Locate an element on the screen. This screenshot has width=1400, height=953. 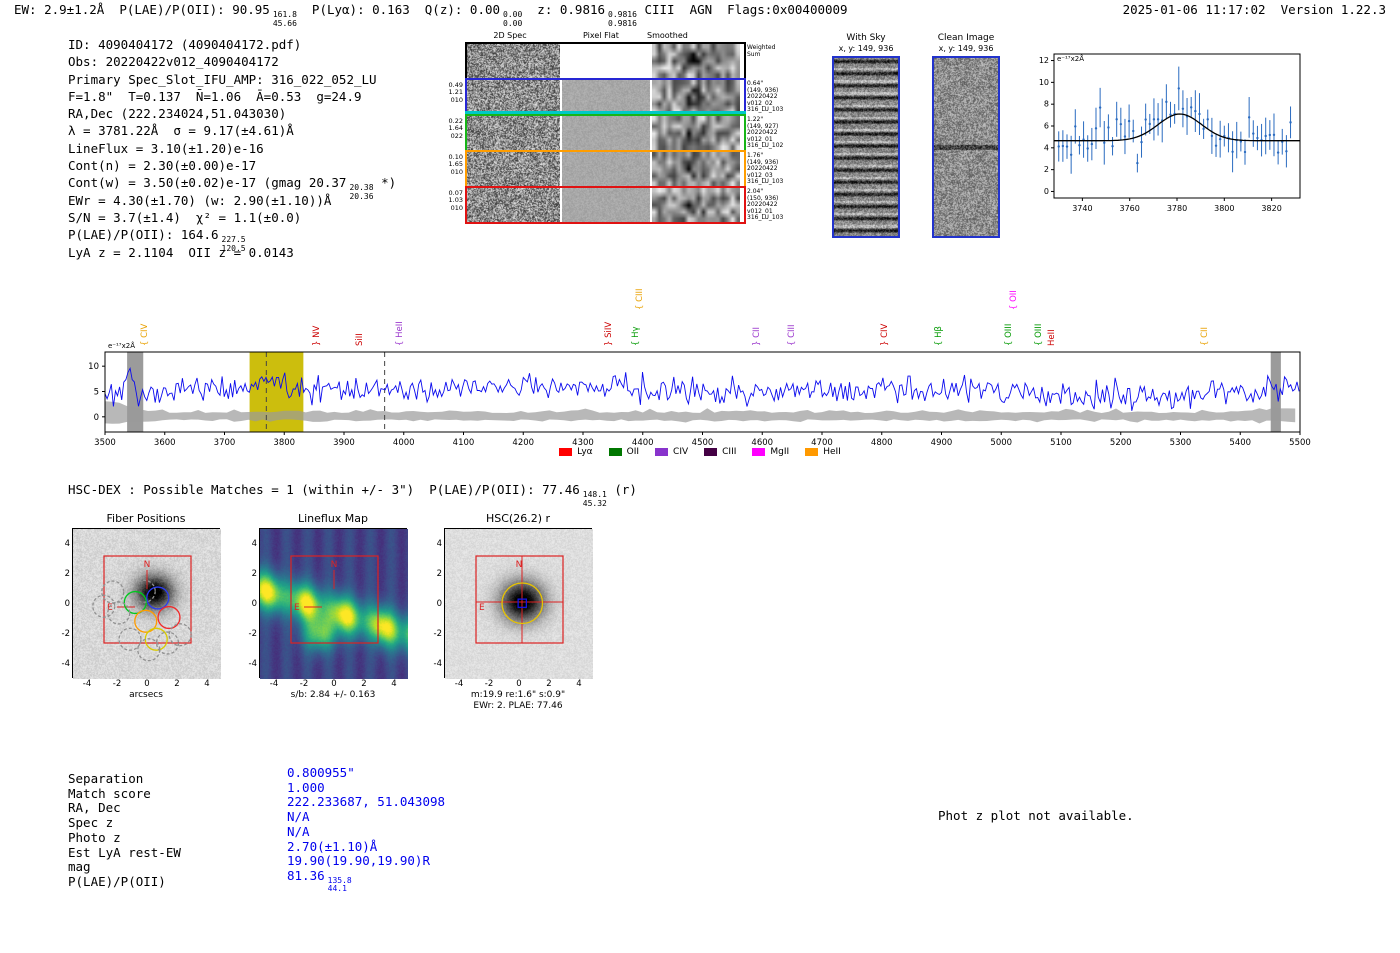
info-line: Obs: 20220422v012_4090404172 is located at coordinates (173, 62).